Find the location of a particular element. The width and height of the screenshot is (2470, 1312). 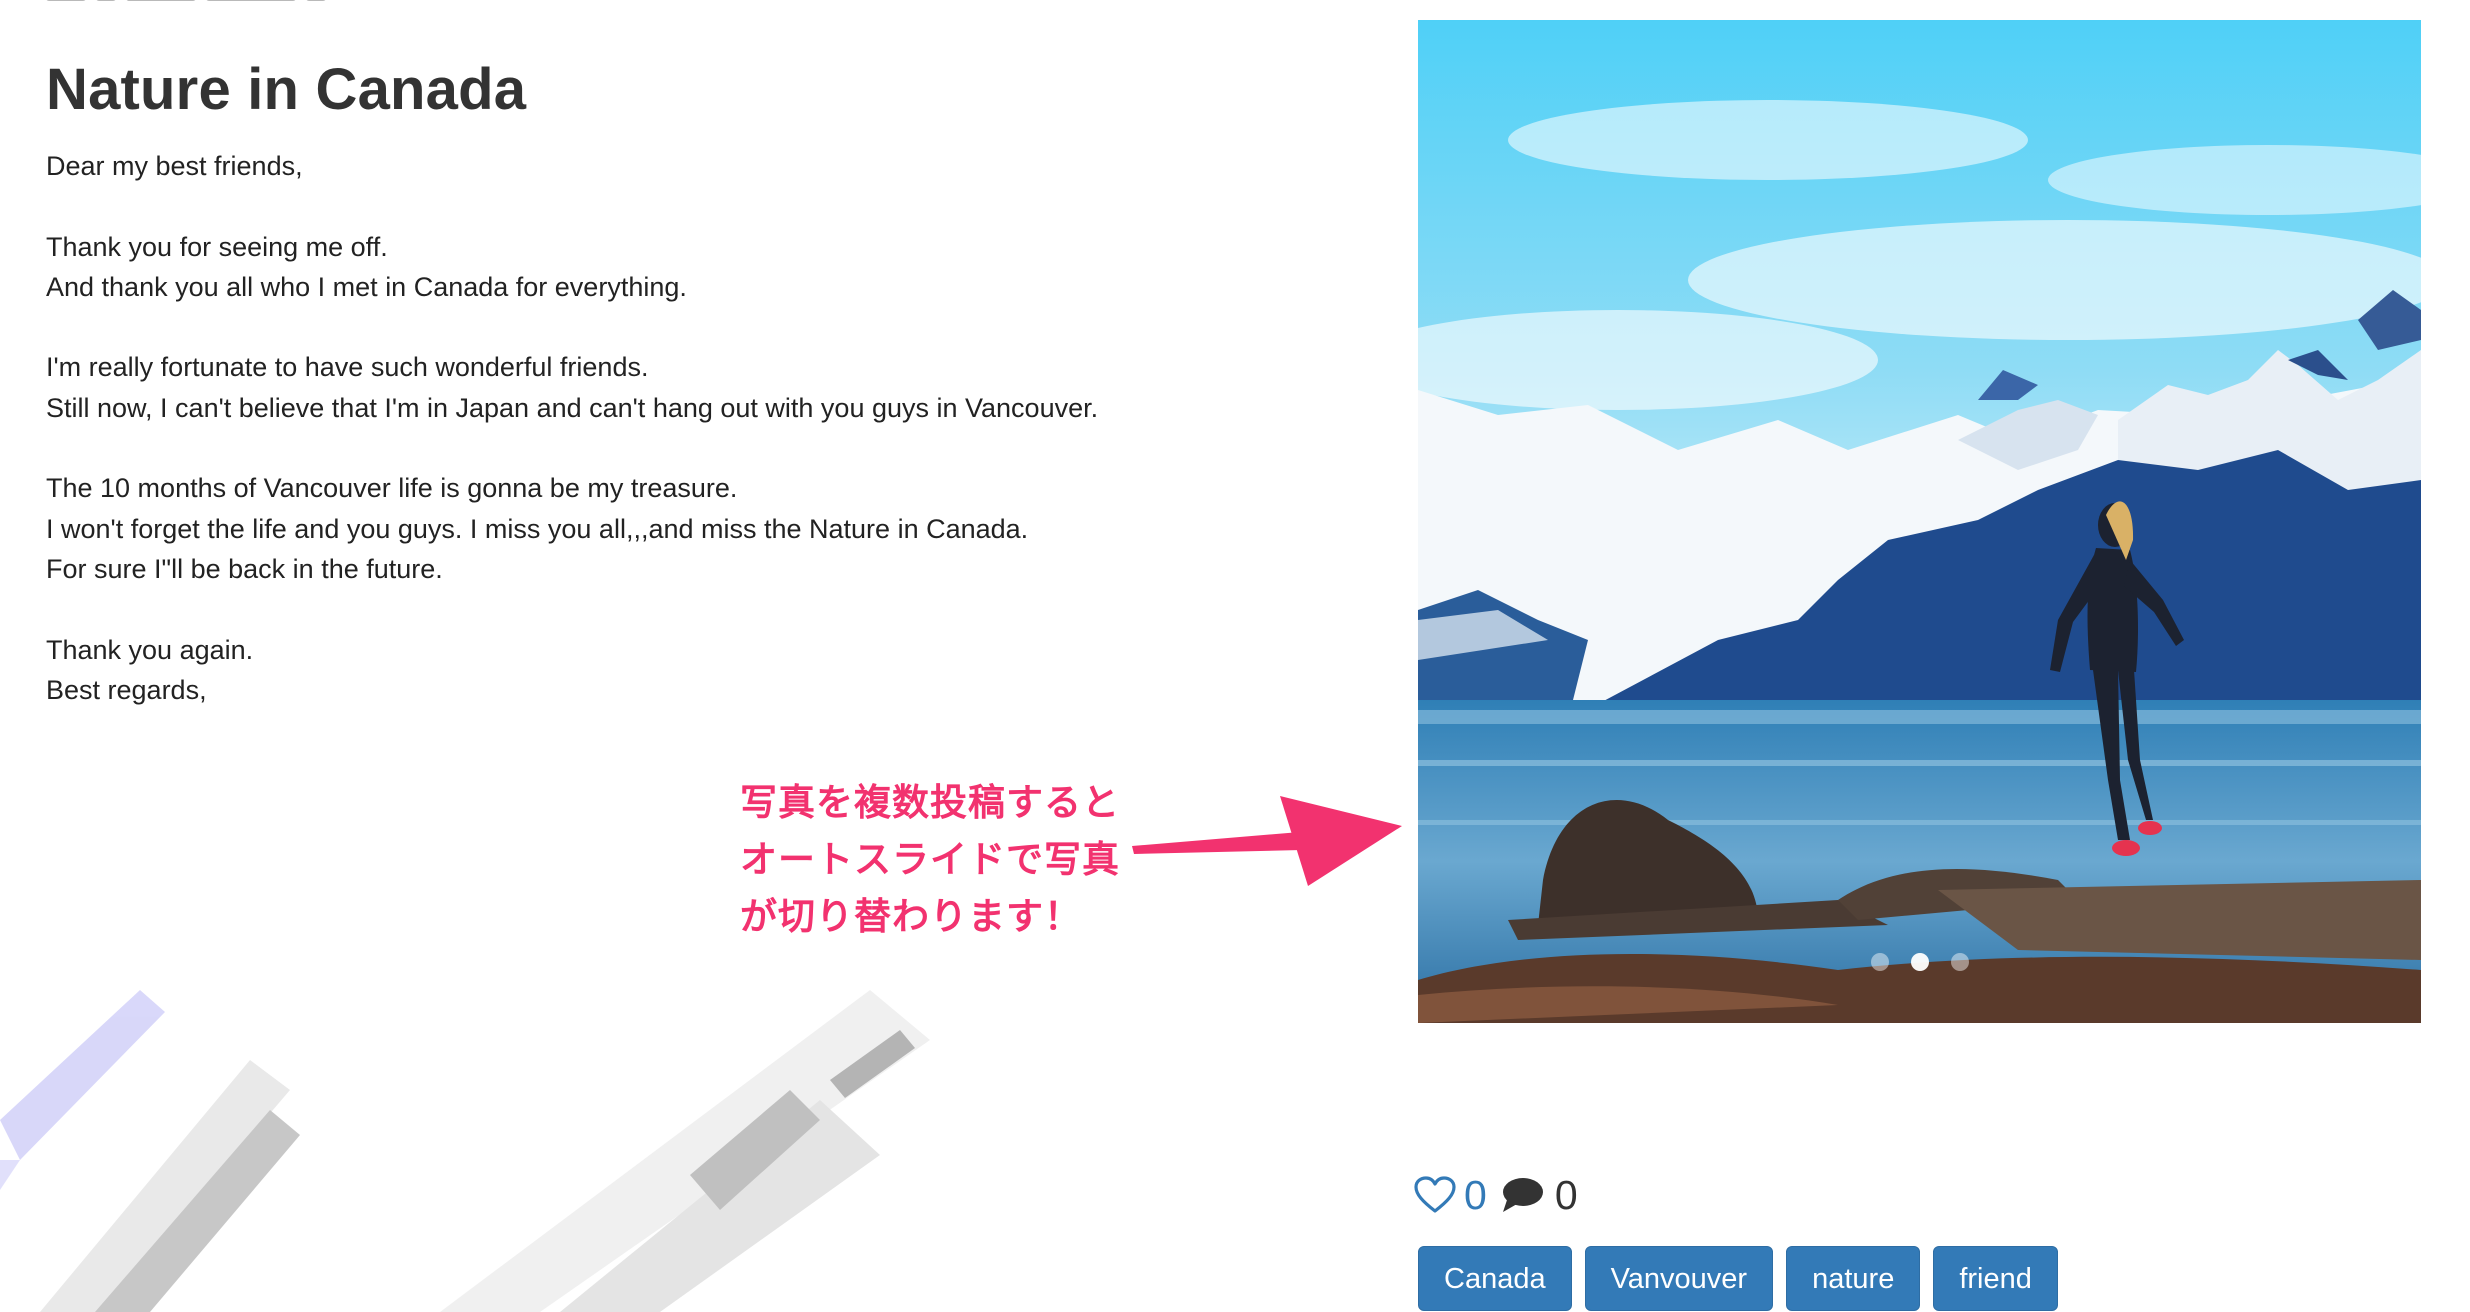

tag-list: Canada Vanvouver nature friend is located at coordinates (1738, 1278).